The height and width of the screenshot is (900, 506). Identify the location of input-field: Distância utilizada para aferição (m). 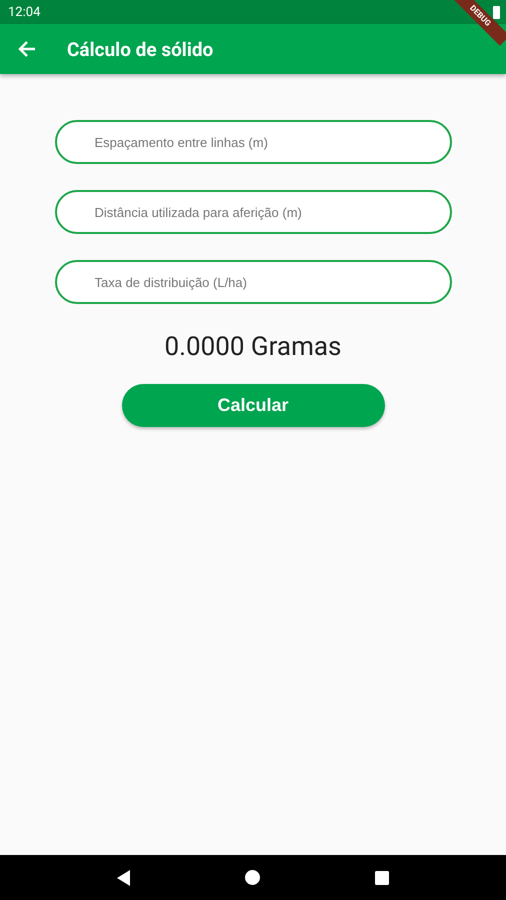
(253, 212).